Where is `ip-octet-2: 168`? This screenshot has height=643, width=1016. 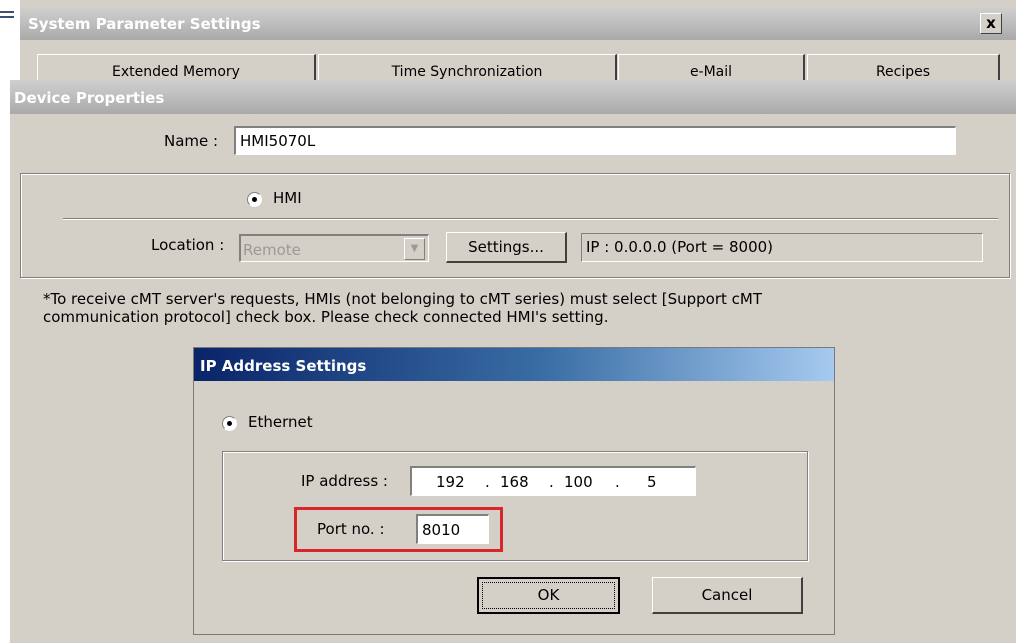
ip-octet-2: 168 is located at coordinates (514, 482).